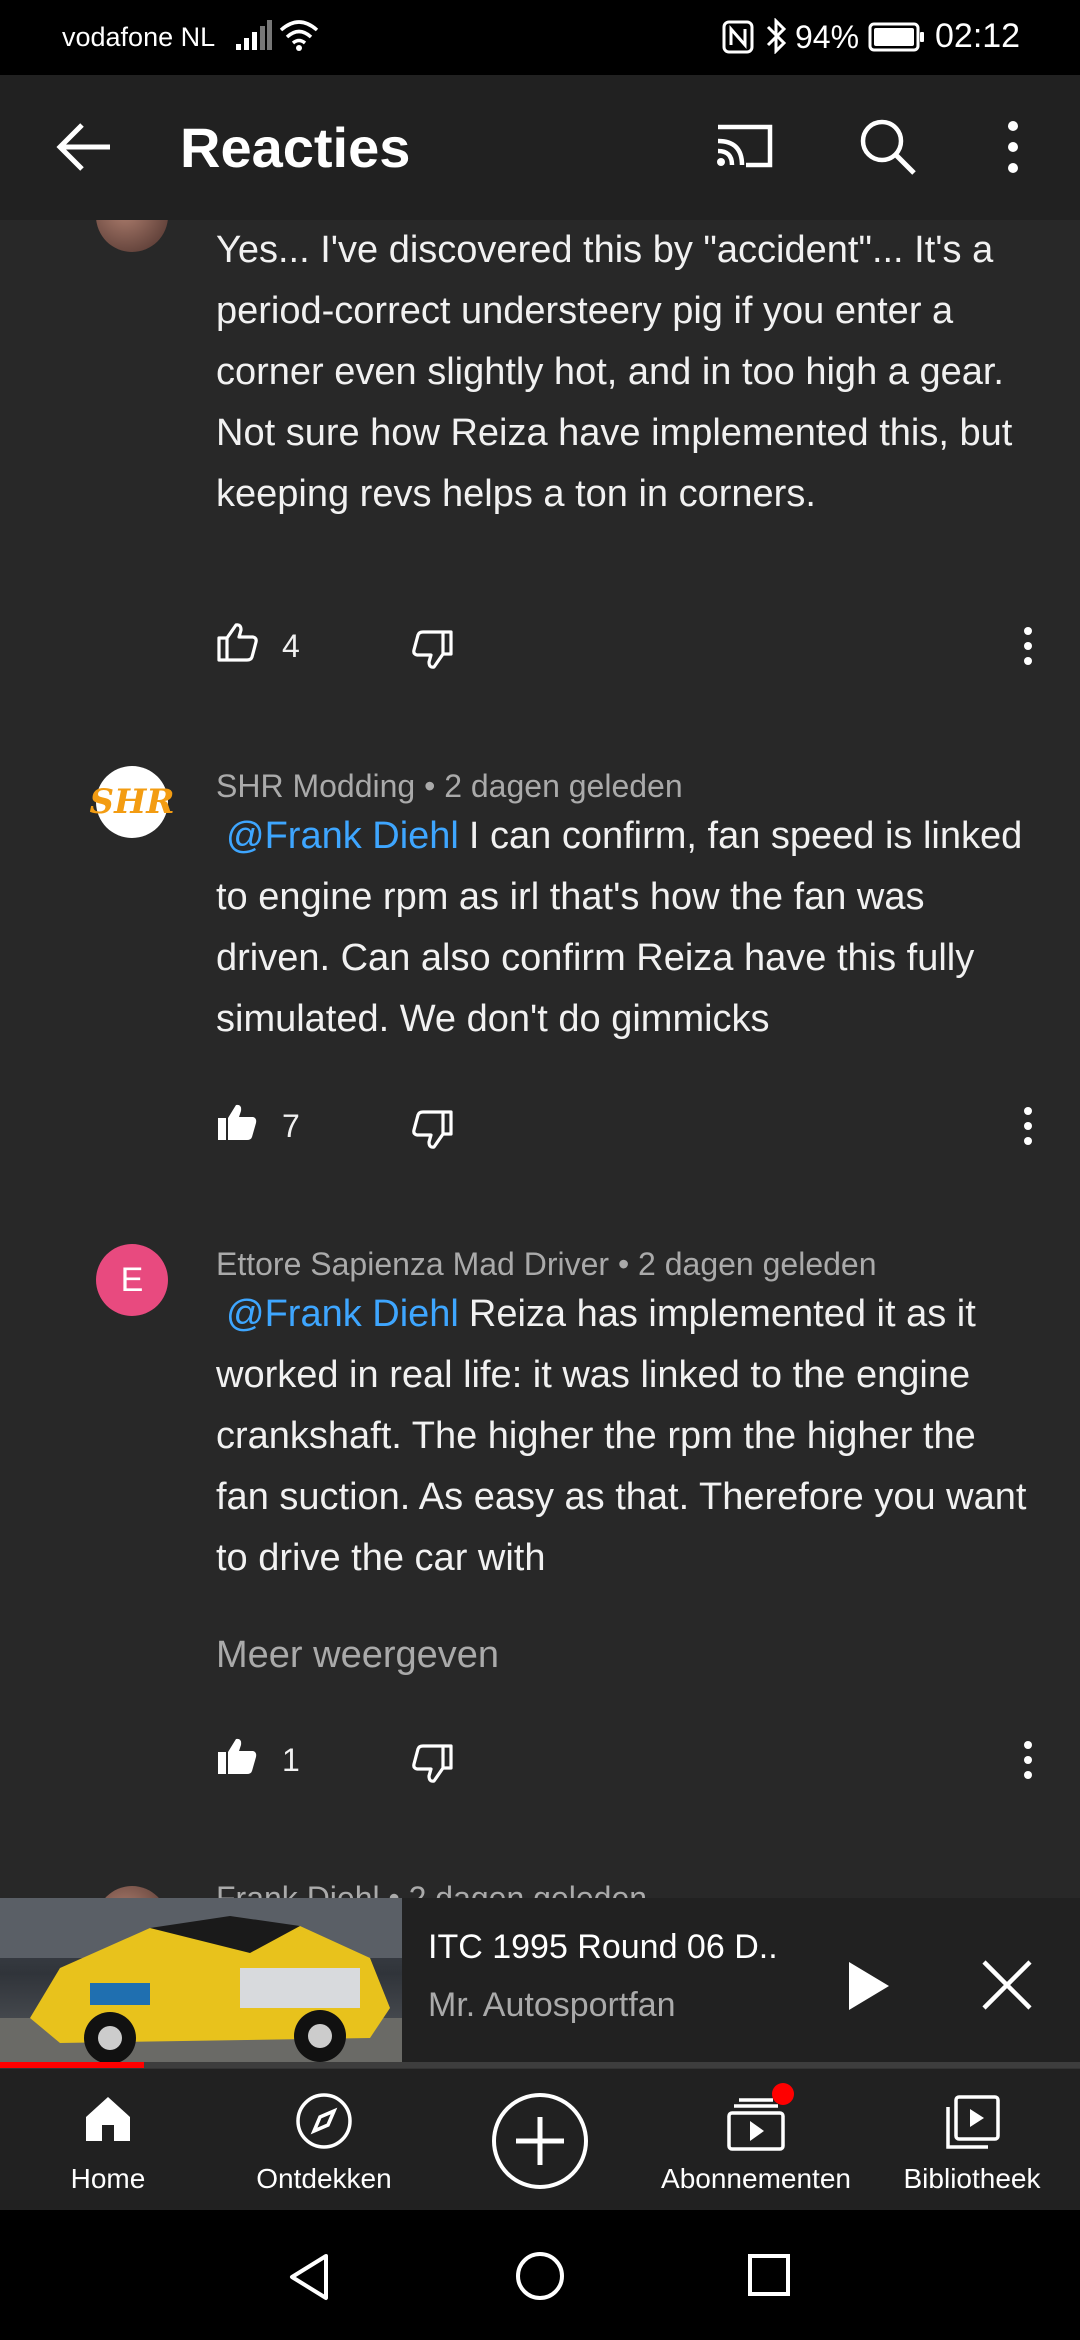 This screenshot has width=1080, height=2340. What do you see at coordinates (254, 35) in the screenshot?
I see `signal-icon` at bounding box center [254, 35].